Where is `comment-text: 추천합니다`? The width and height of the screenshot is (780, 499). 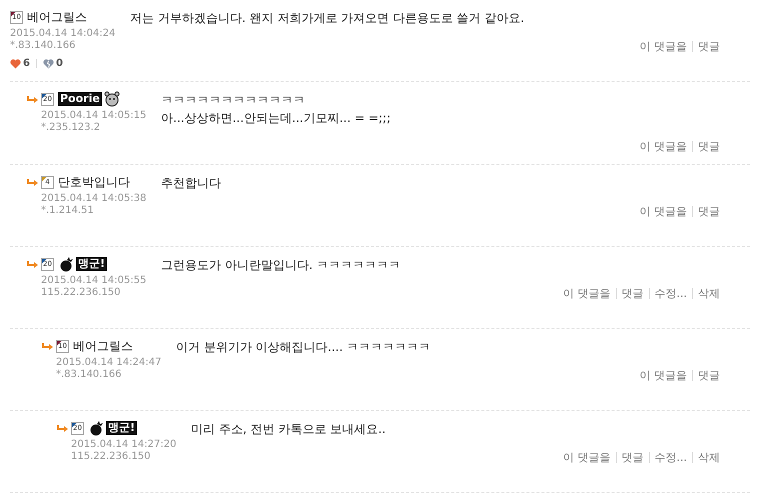 comment-text: 추천합니다 is located at coordinates (191, 183).